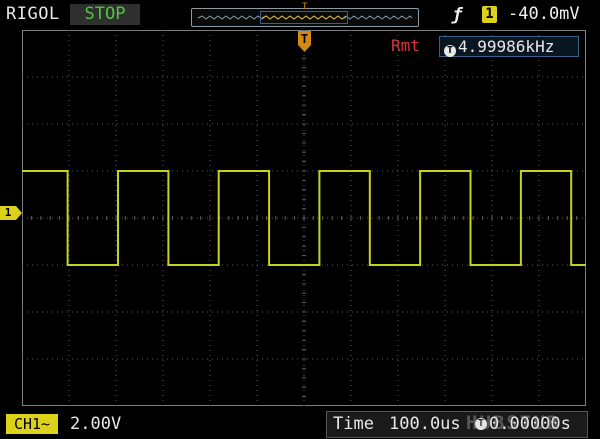 This screenshot has width=600, height=439. Describe the element at coordinates (353, 424) in the screenshot. I see `time-label: Time` at that location.